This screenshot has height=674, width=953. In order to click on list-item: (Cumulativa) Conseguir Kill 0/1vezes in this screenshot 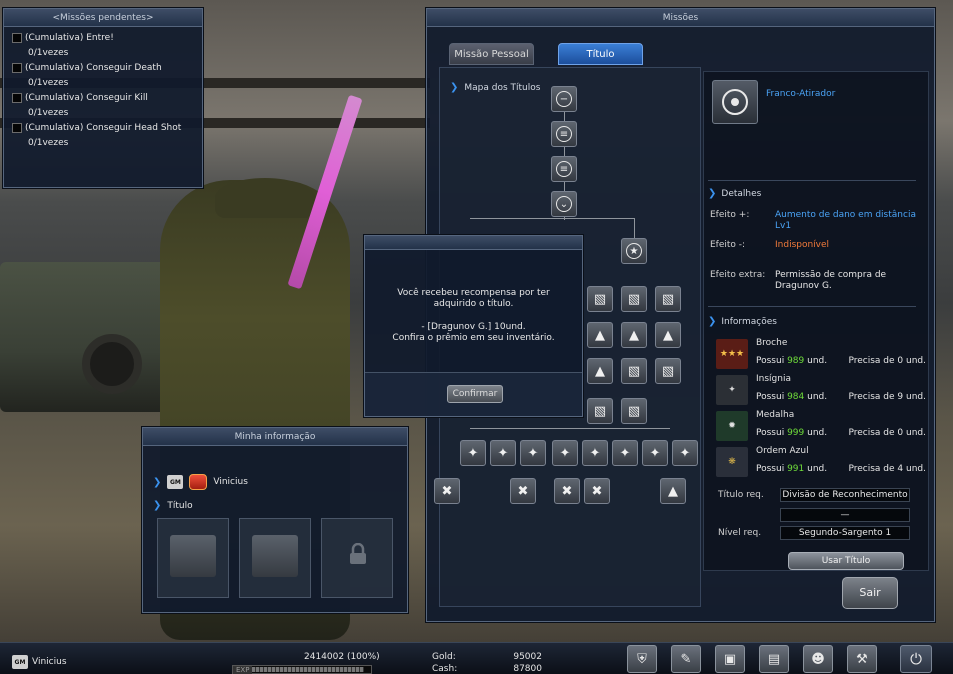, I will do `click(103, 105)`.